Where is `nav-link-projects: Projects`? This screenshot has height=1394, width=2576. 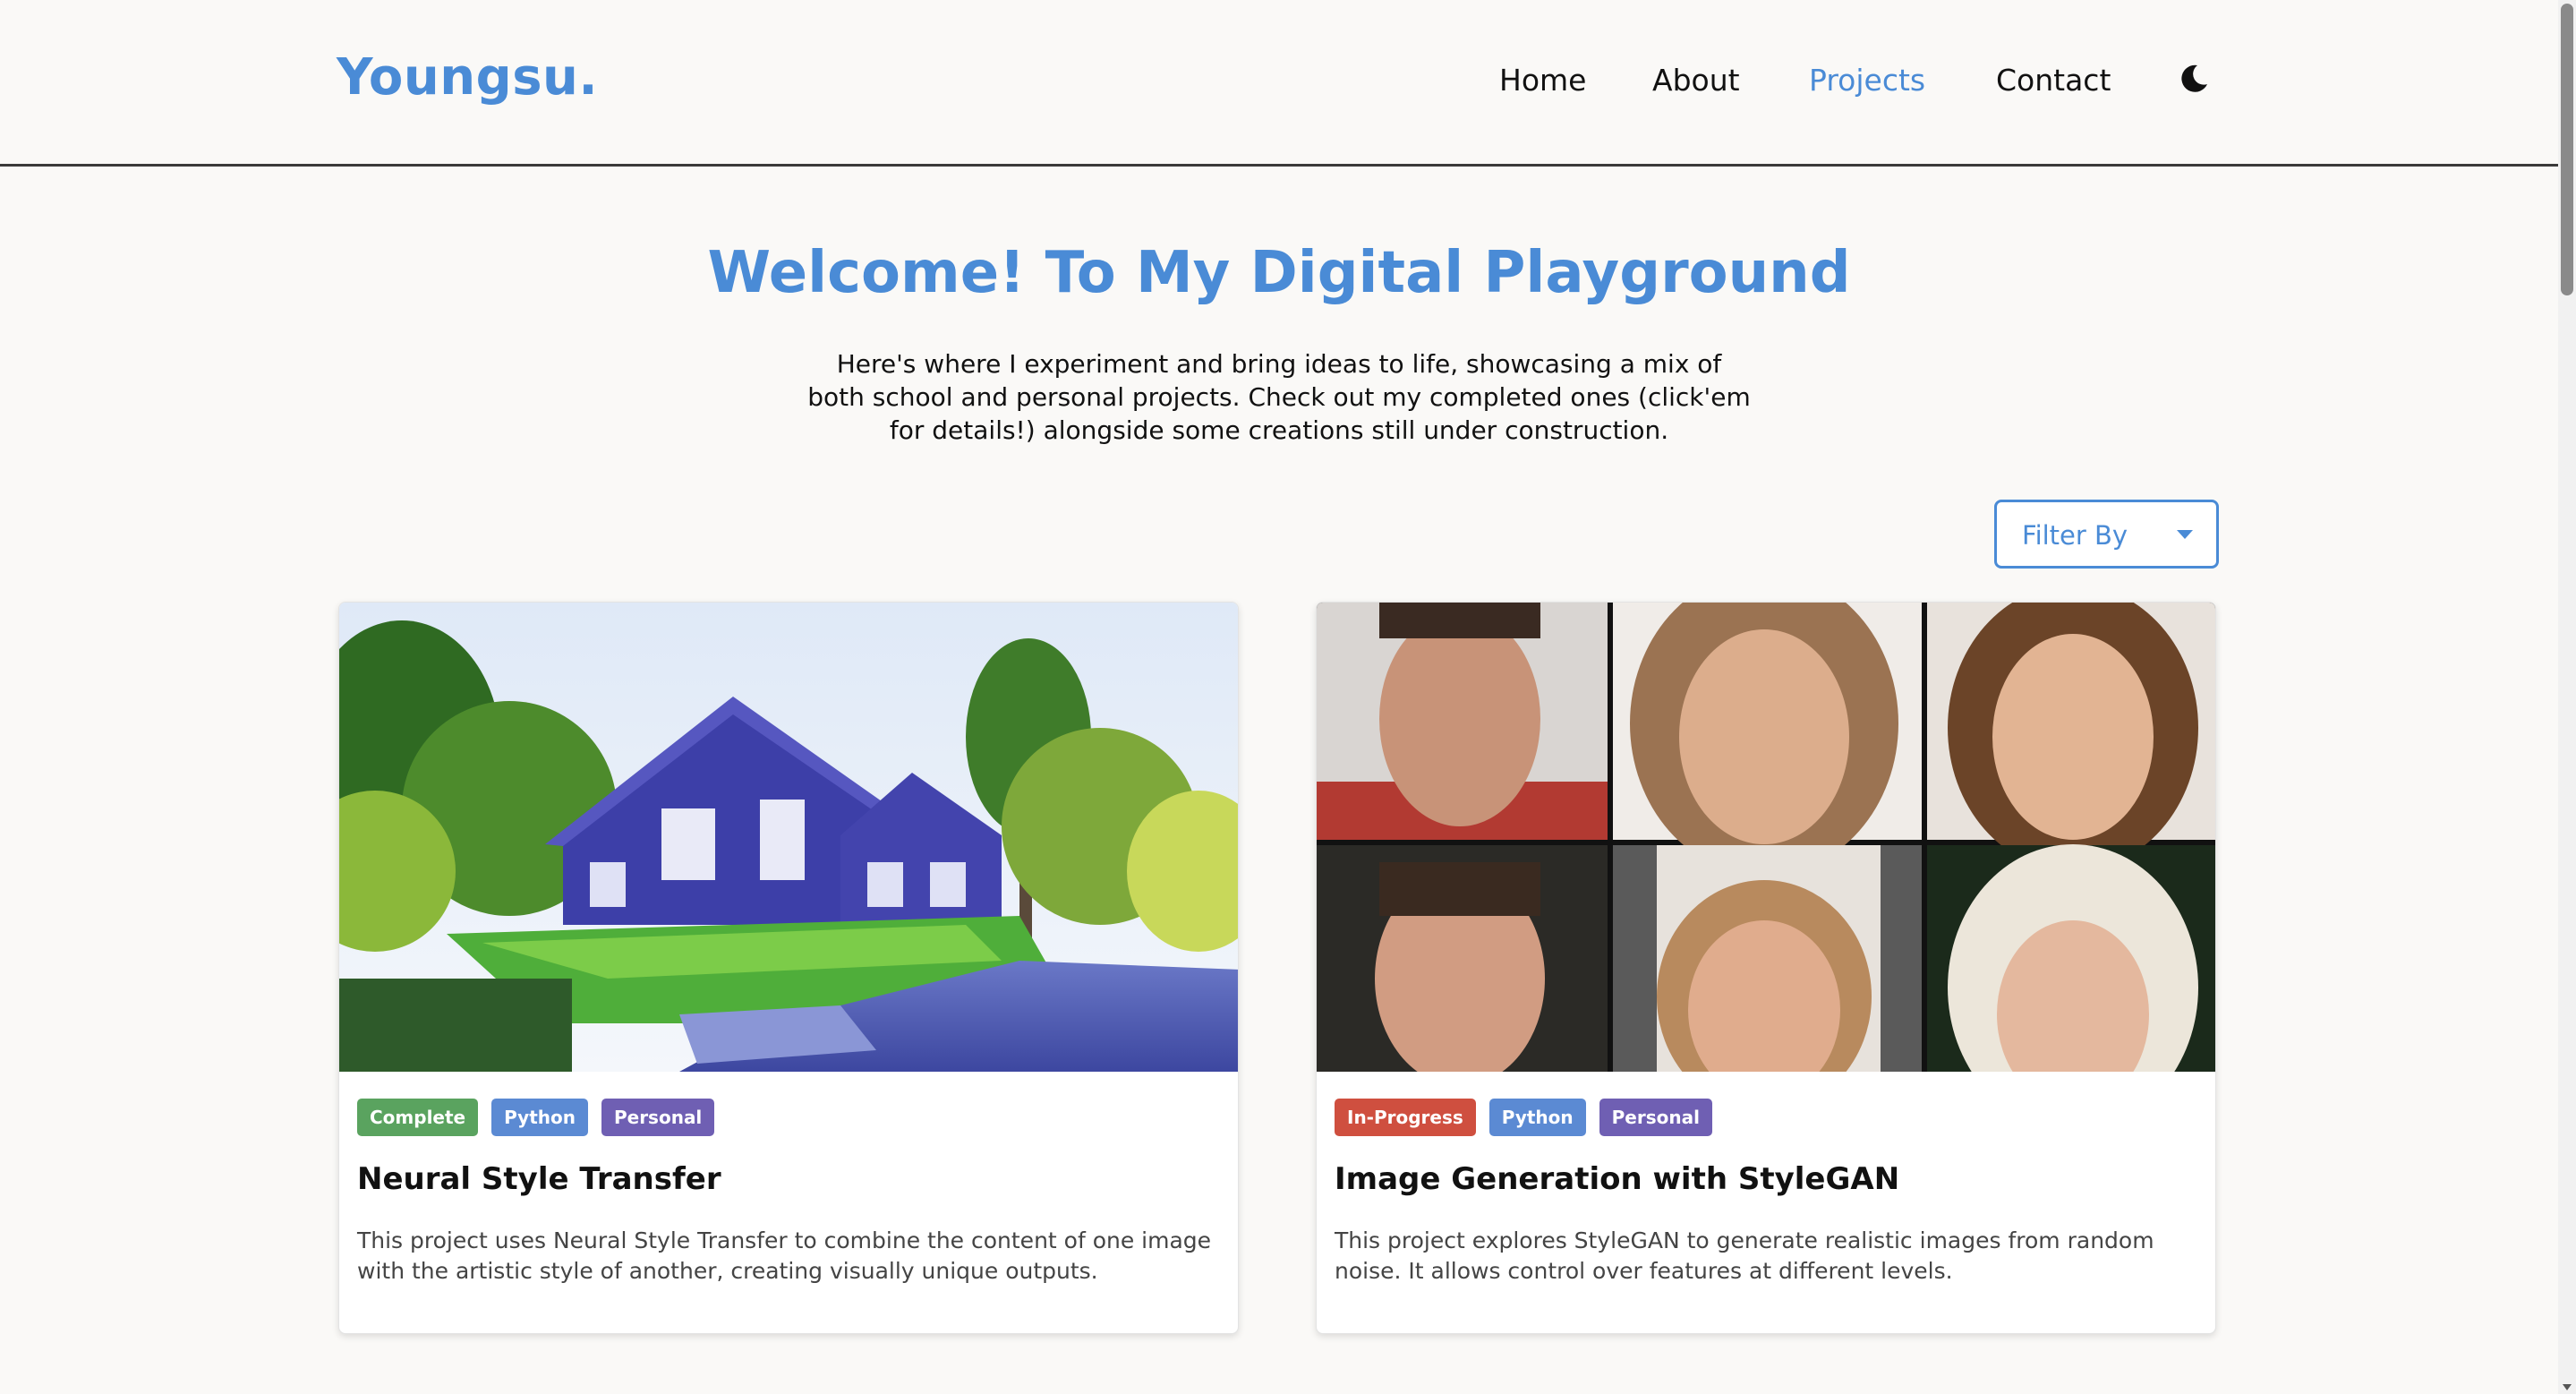
nav-link-projects: Projects is located at coordinates (1867, 80).